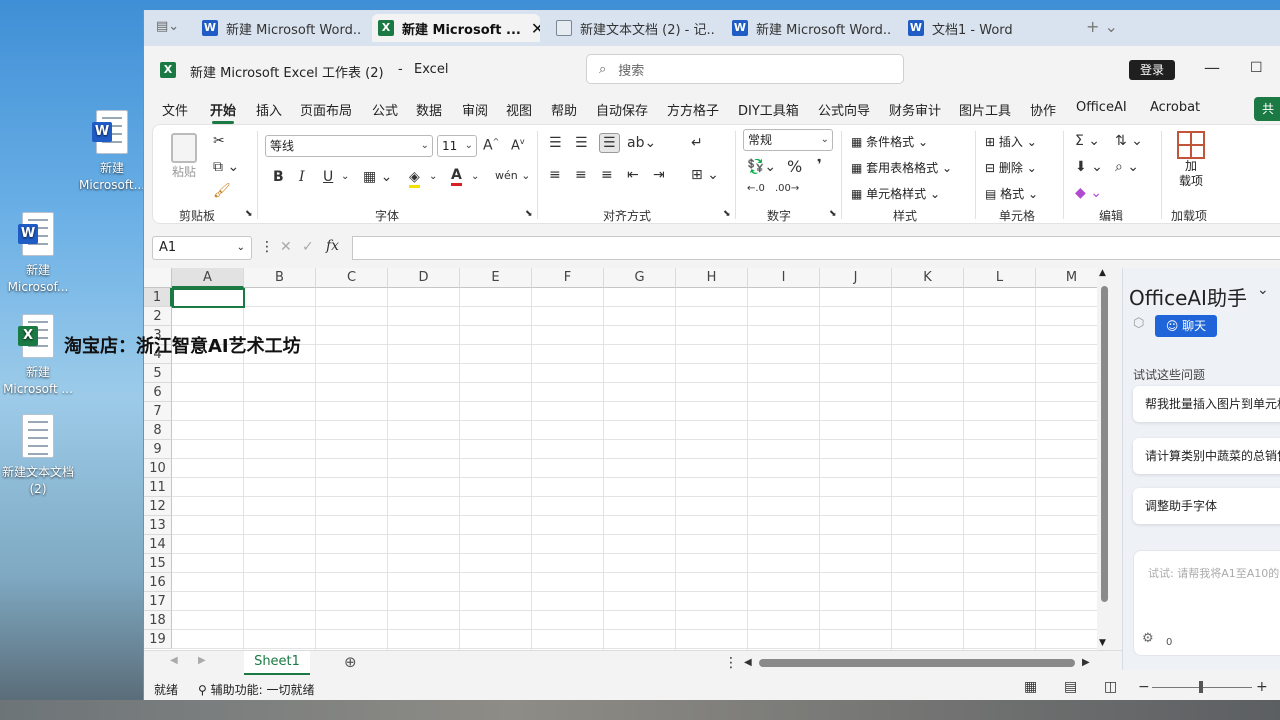 The image size is (1280, 720). Describe the element at coordinates (222, 191) in the screenshot. I see `format-painter-icon: 🖌` at that location.